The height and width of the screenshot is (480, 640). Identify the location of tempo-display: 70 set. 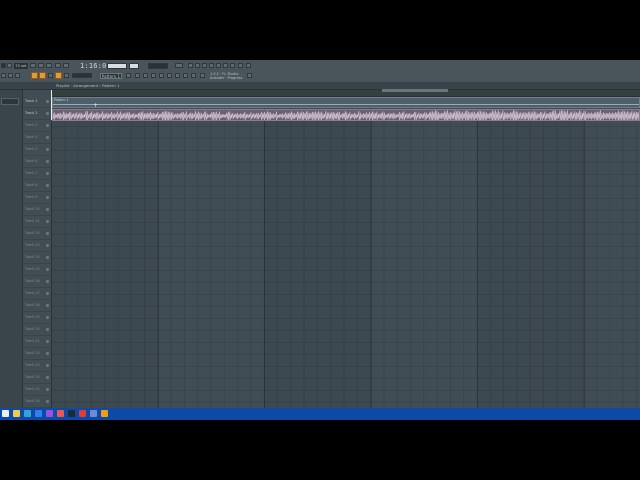
(21, 66).